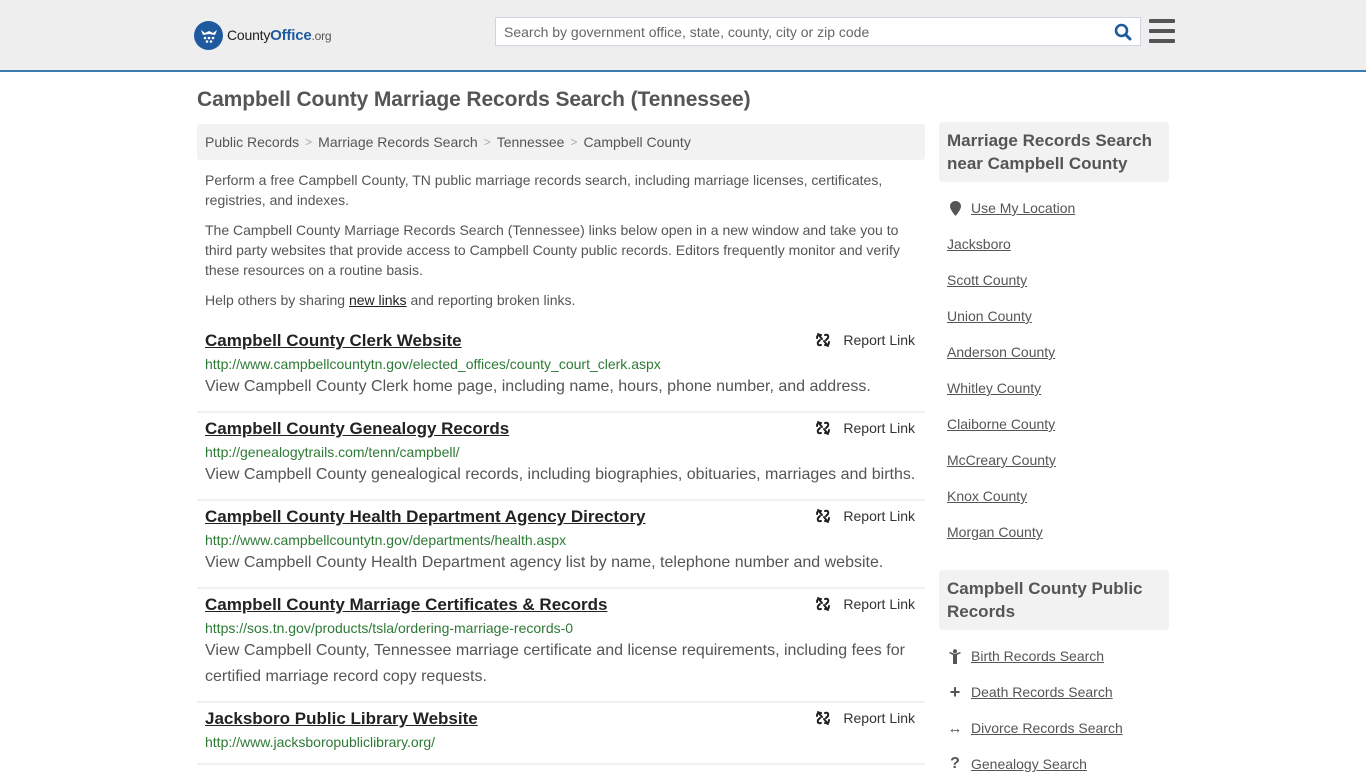 Image resolution: width=1366 pixels, height=782 pixels. What do you see at coordinates (1023, 208) in the screenshot?
I see `use-my-location-link: Use My Location` at bounding box center [1023, 208].